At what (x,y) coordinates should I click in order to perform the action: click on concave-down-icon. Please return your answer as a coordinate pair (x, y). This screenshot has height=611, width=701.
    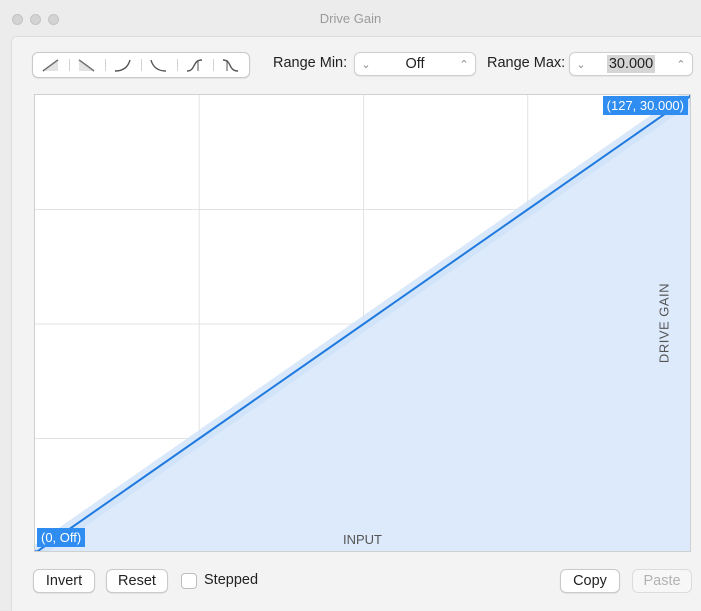
    Looking at the image, I should click on (158, 65).